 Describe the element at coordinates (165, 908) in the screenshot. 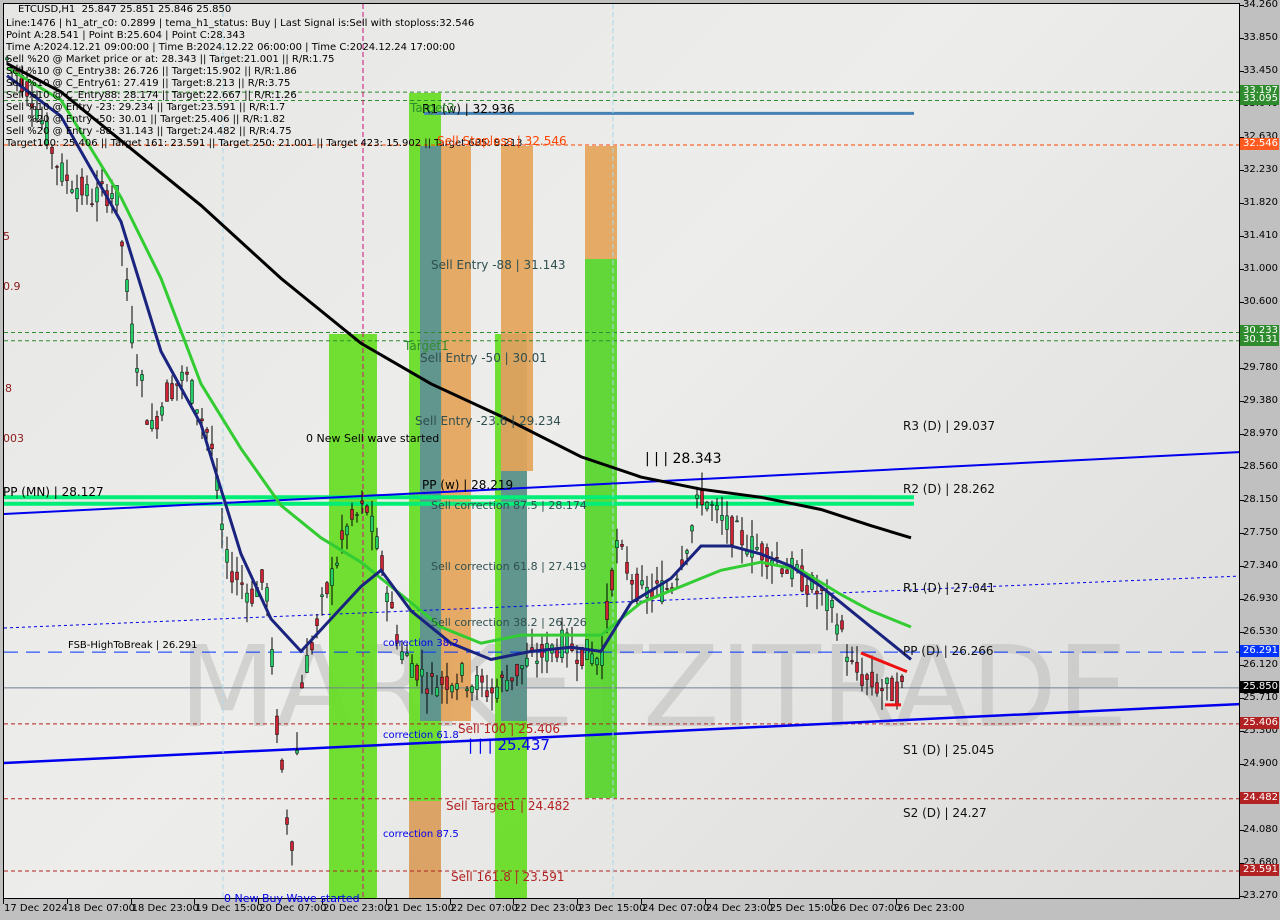

I see `time-tick-label: 18 Dec 23:00` at that location.